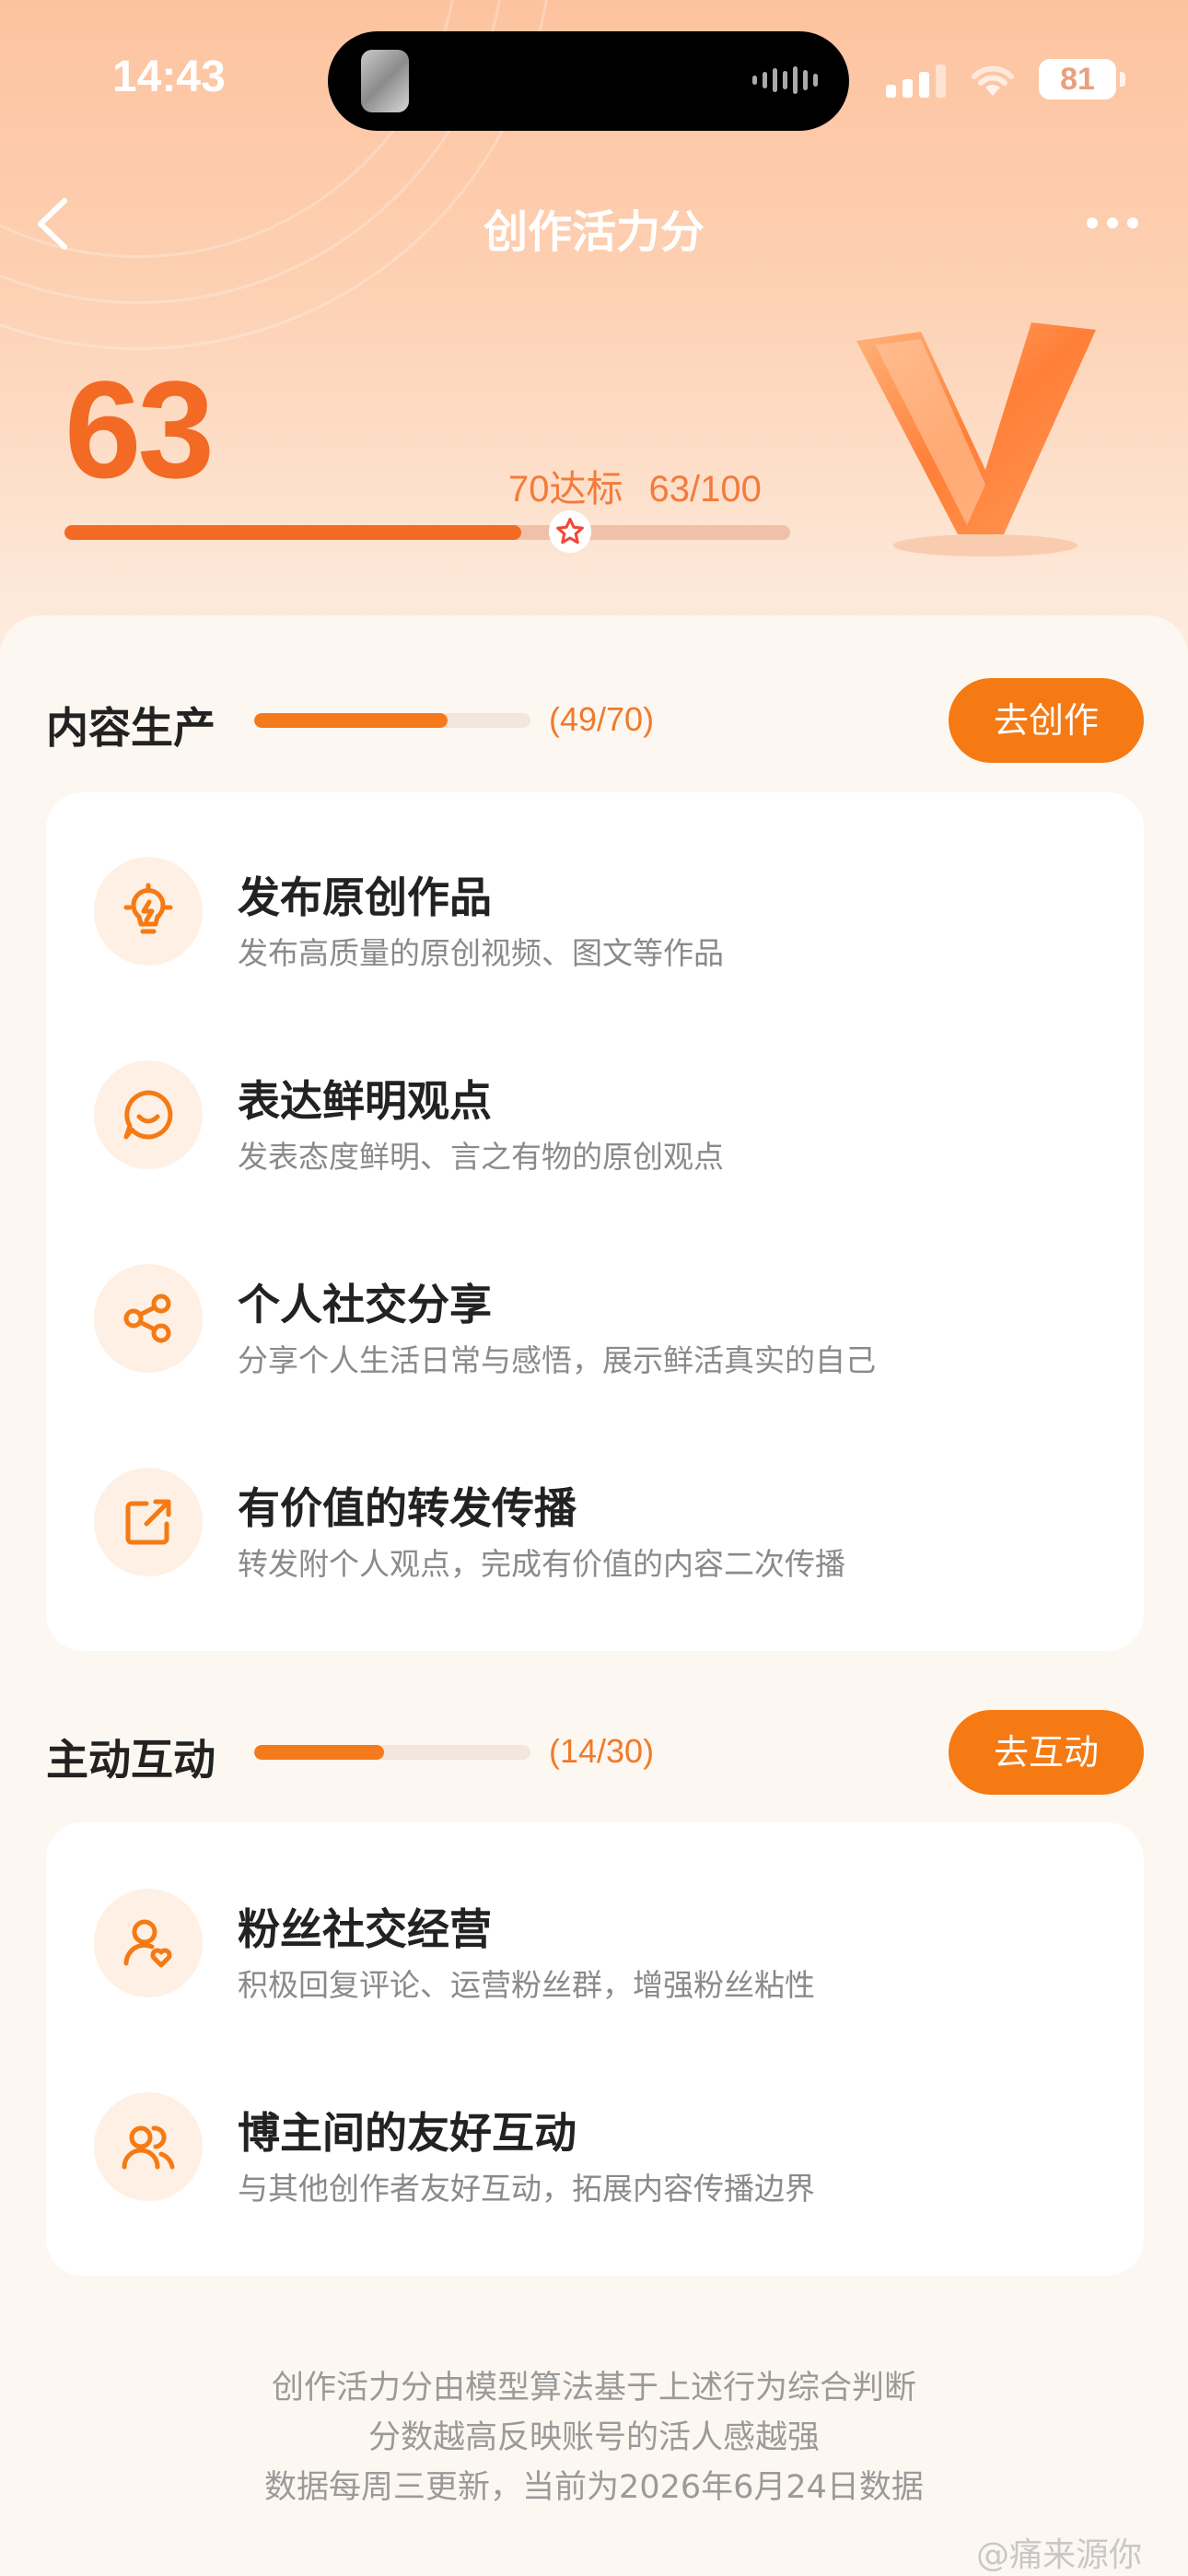  I want to click on list-item: 发布原创作品 发布高质量的原创视频、图文等作品, so click(595, 912).